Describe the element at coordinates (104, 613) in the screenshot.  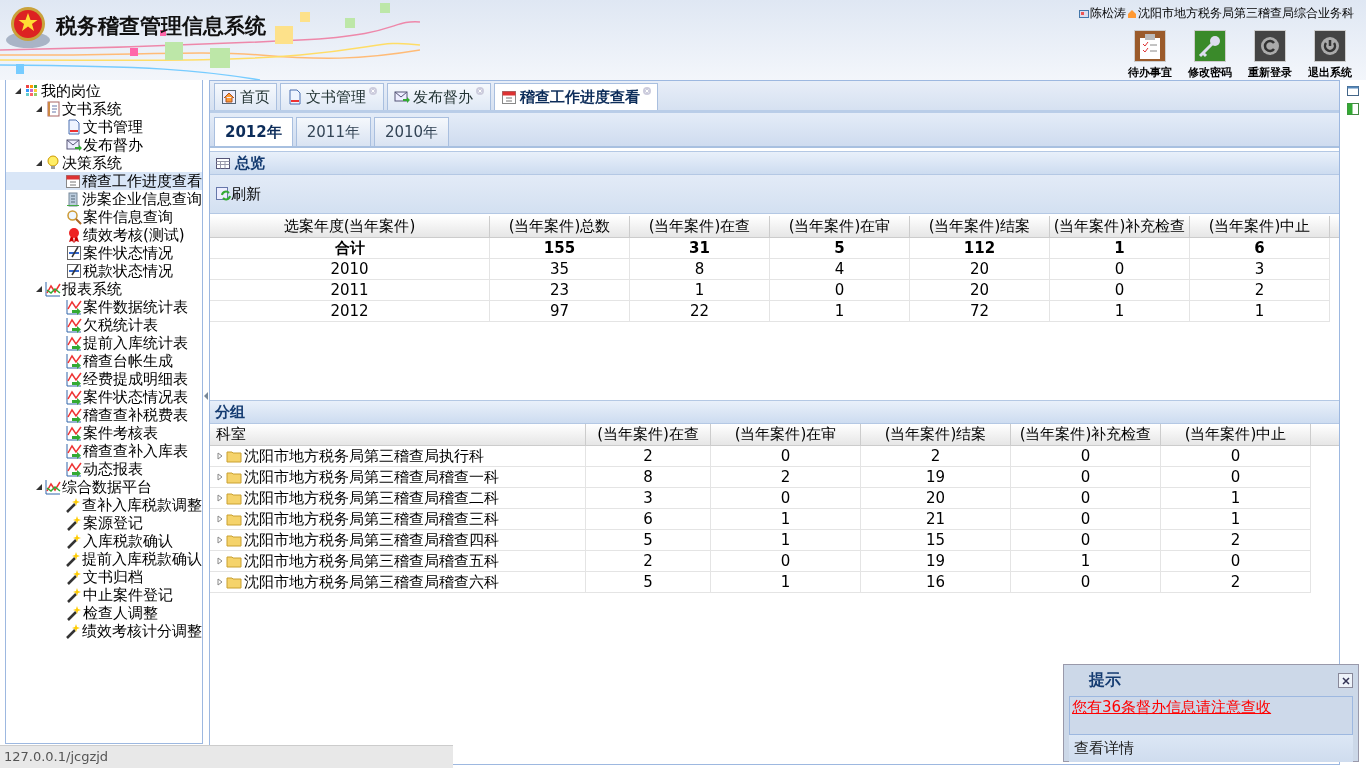
I see `tree-item: 检查人调整` at that location.